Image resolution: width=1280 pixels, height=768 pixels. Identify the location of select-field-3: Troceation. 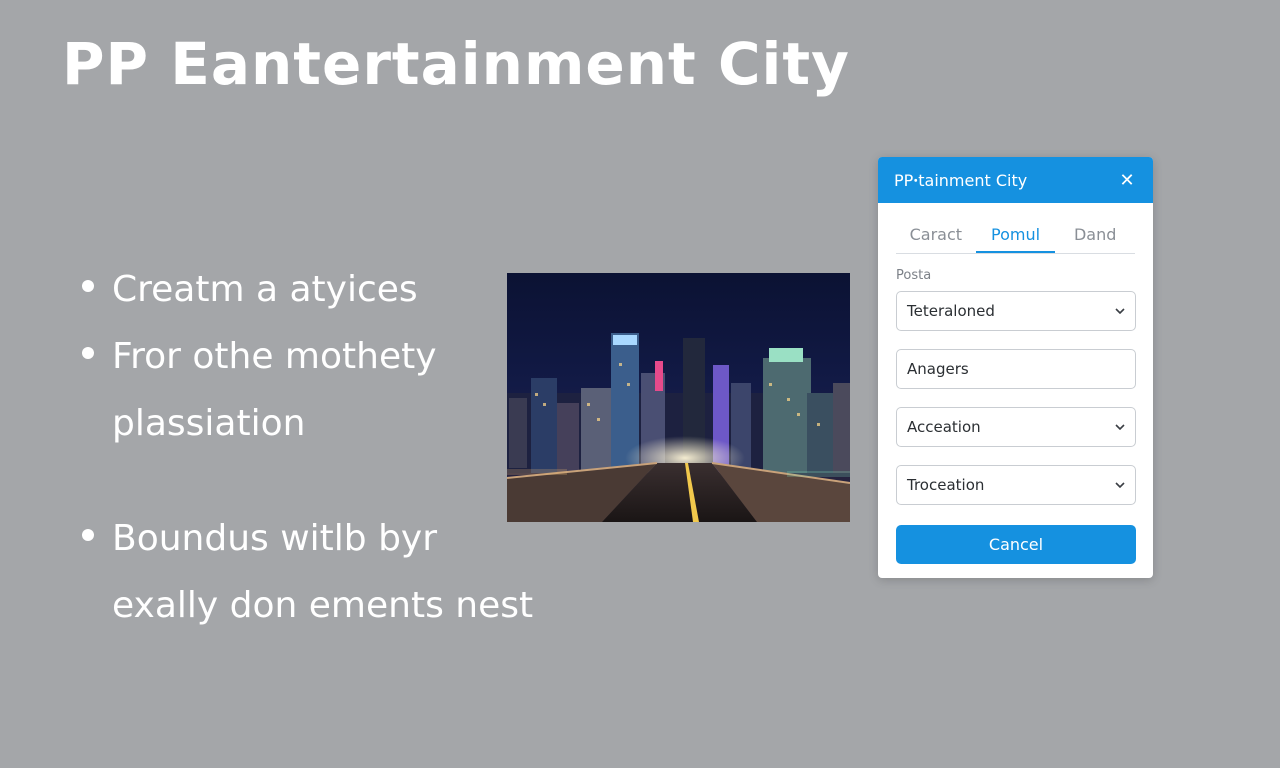
(1016, 485).